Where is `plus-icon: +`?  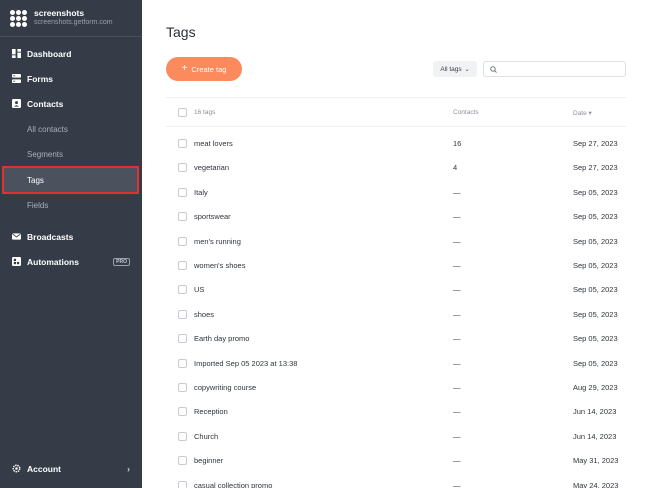
plus-icon: + is located at coordinates (184, 68).